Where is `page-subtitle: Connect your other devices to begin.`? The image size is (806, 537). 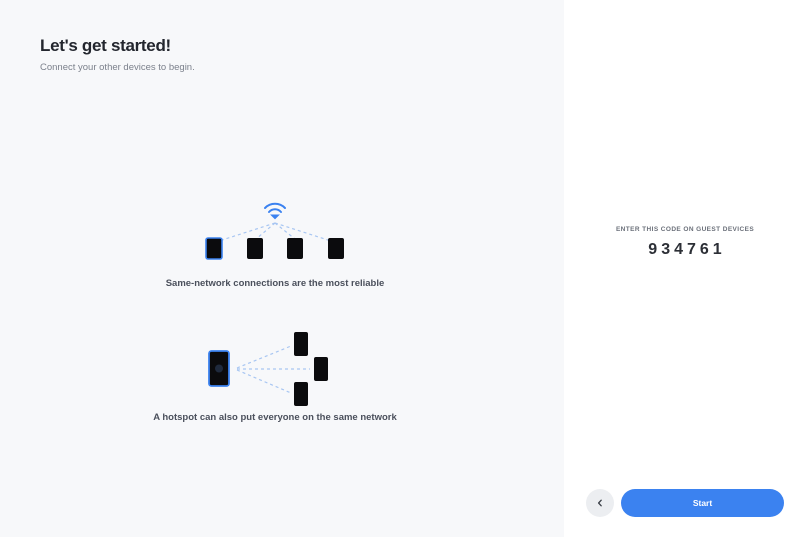 page-subtitle: Connect your other devices to begin. is located at coordinates (117, 67).